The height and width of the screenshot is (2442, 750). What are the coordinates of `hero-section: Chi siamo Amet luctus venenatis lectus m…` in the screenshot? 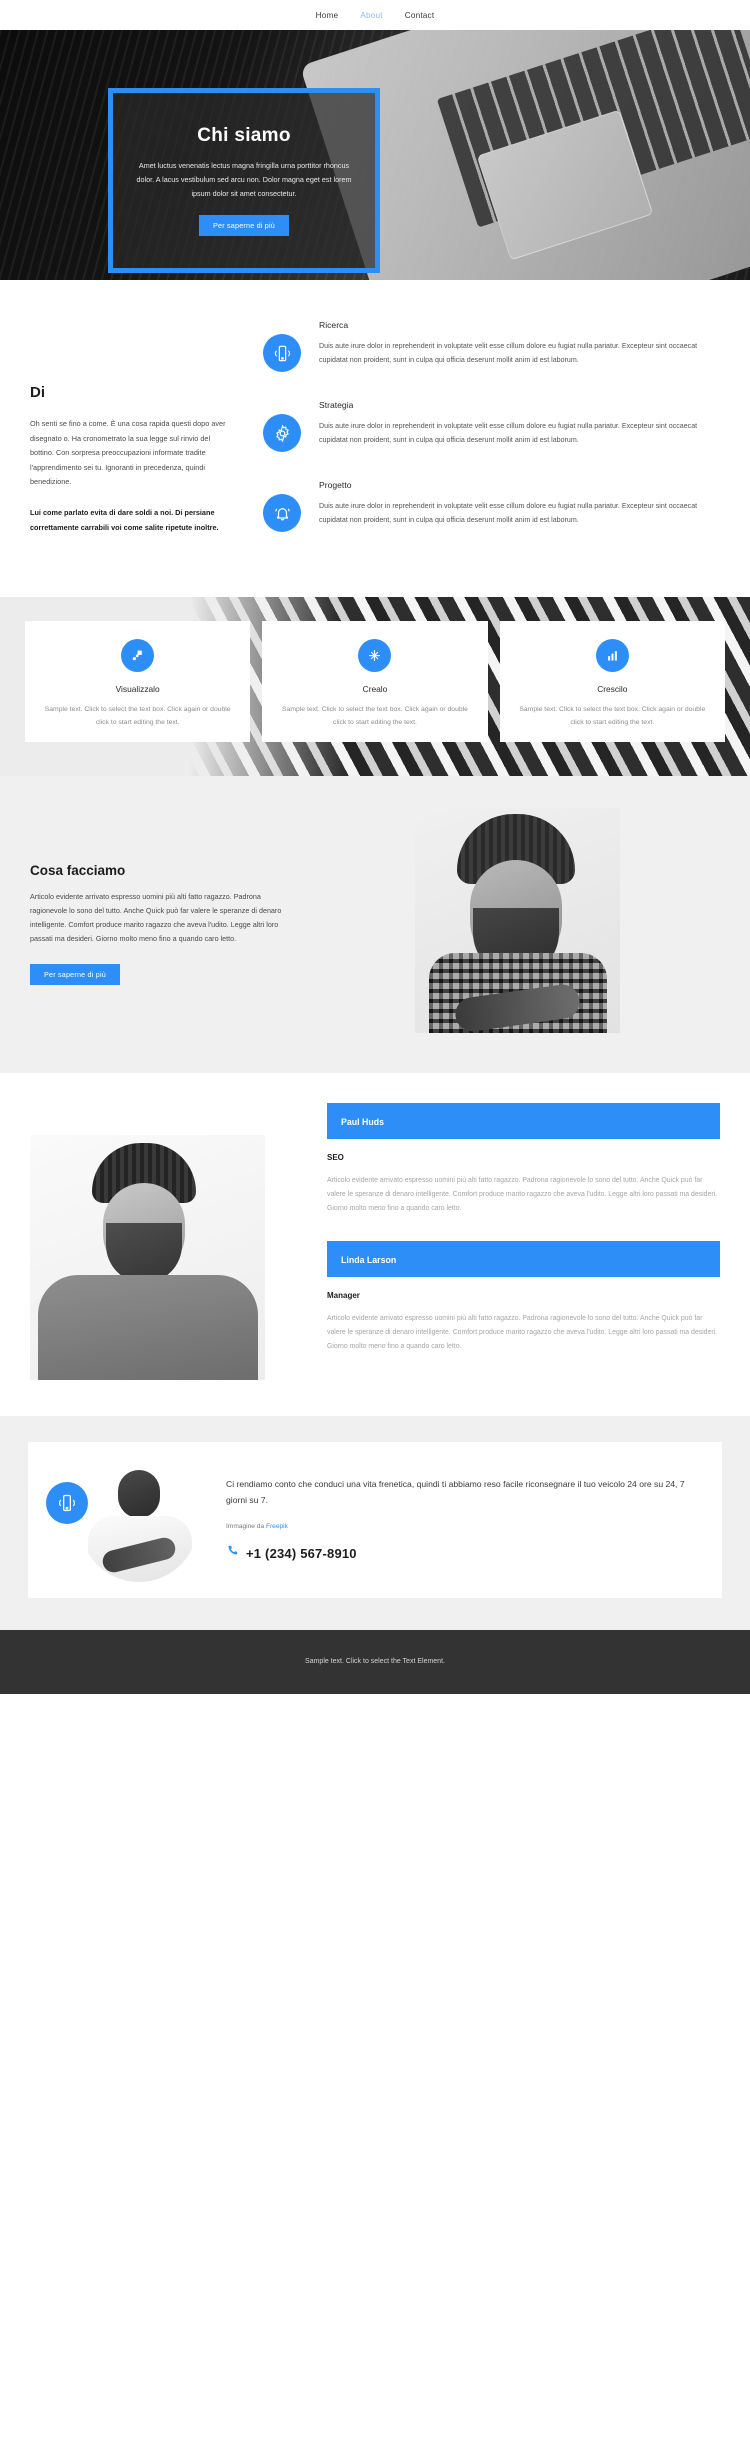 It's located at (375, 155).